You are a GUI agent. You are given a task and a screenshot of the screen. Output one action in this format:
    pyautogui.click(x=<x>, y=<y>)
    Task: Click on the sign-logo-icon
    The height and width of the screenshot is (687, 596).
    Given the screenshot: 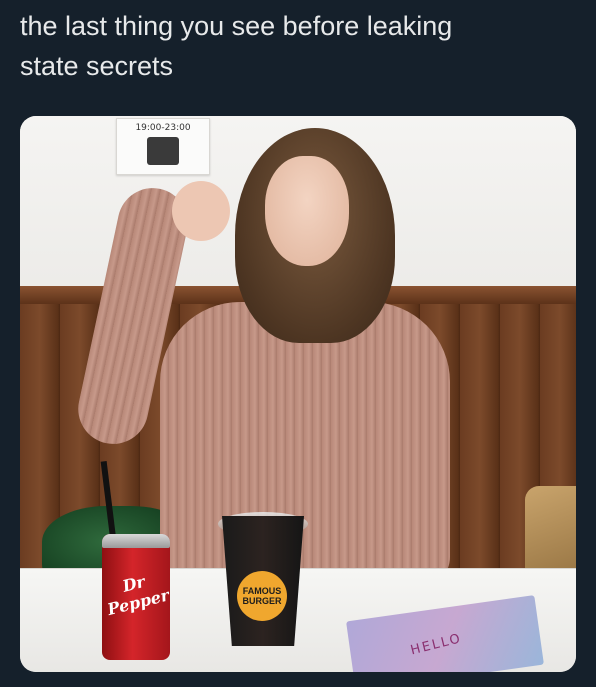 What is the action you would take?
    pyautogui.click(x=163, y=151)
    